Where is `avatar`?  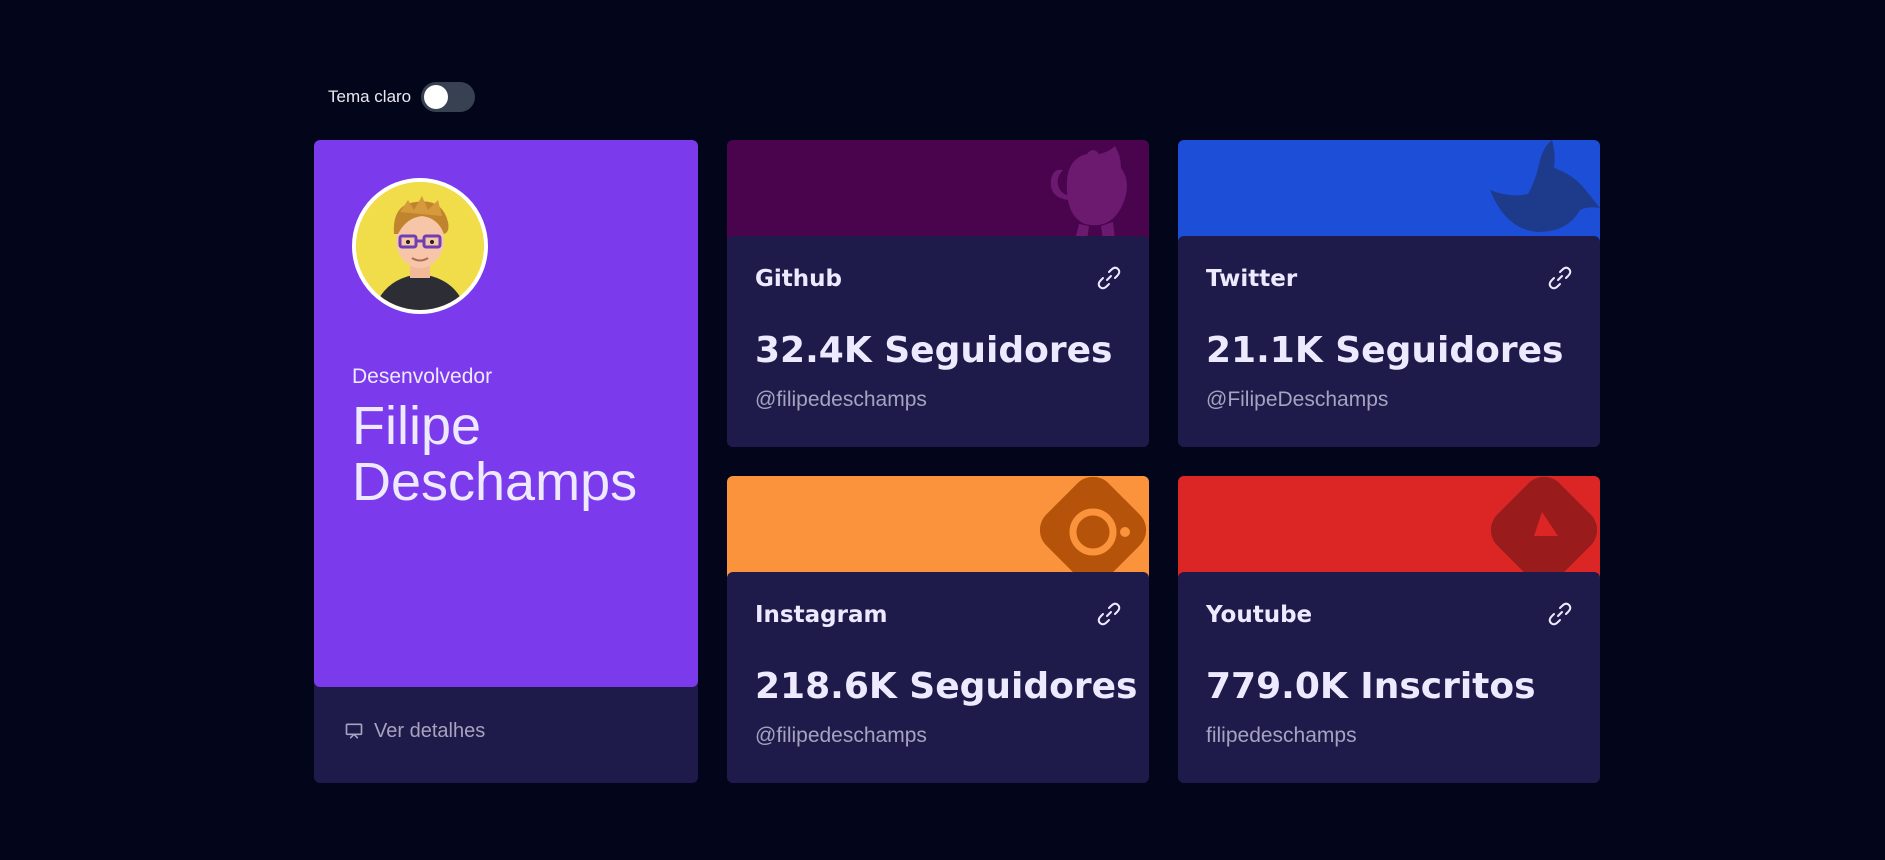 avatar is located at coordinates (420, 246).